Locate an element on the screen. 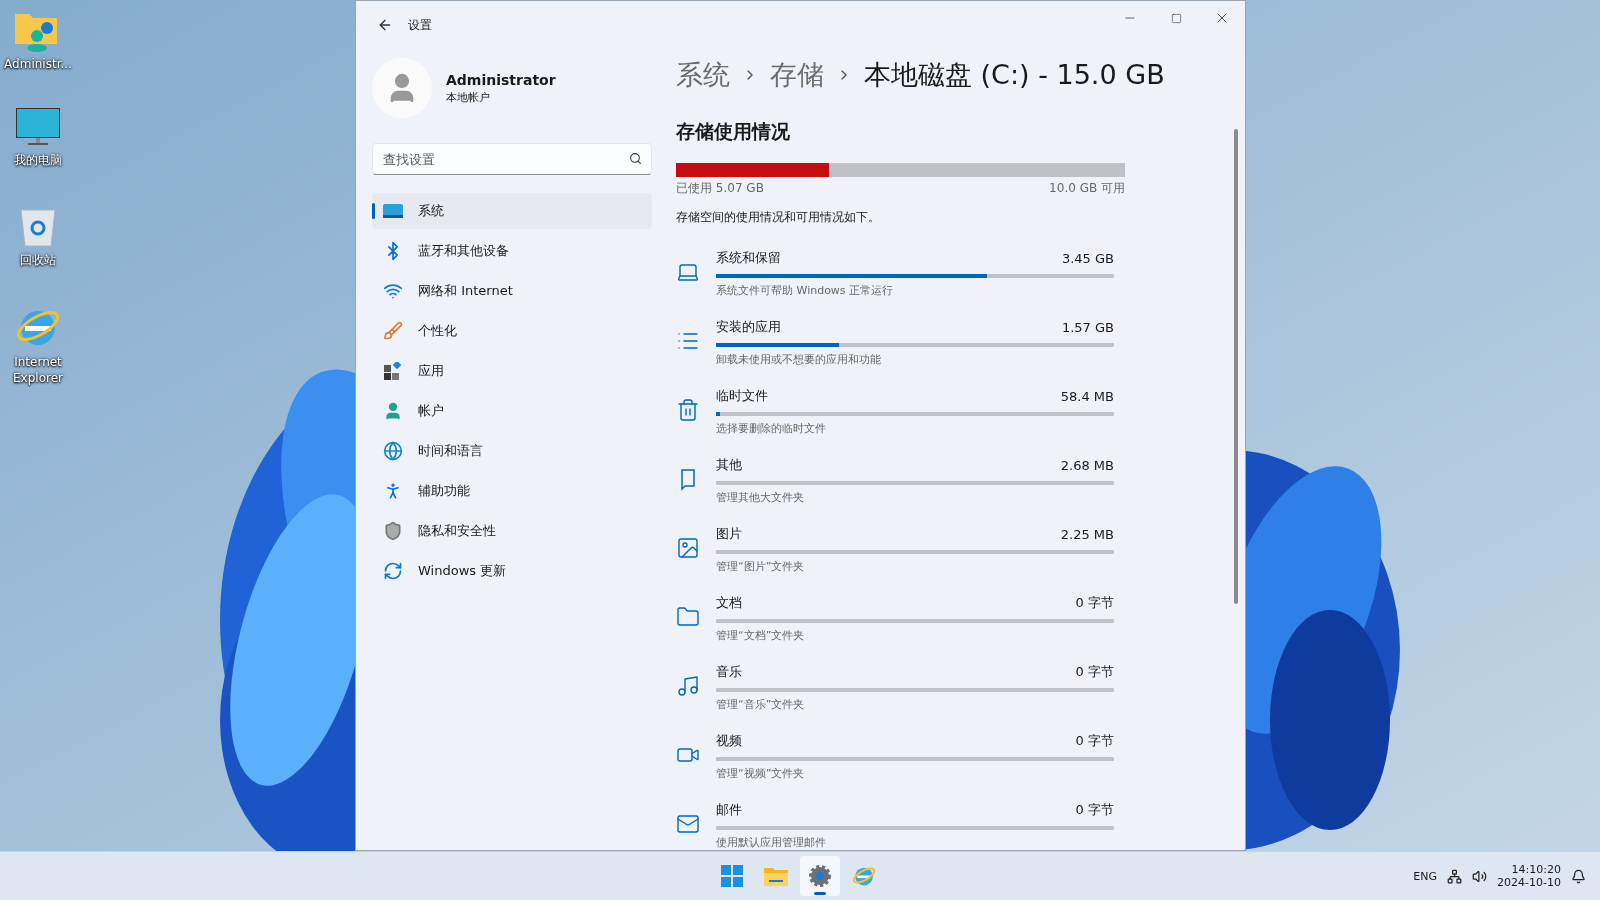 This screenshot has height=900, width=1600. user-name: Administrator is located at coordinates (501, 79).